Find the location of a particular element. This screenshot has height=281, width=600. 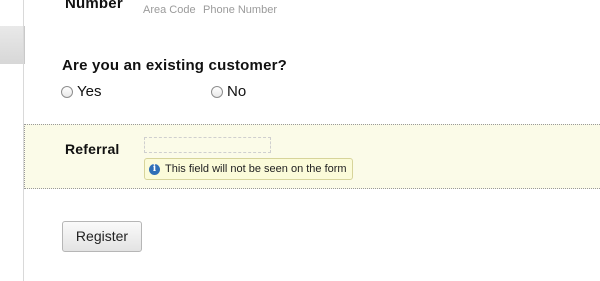

radio-label-yes: Yes is located at coordinates (89, 91).